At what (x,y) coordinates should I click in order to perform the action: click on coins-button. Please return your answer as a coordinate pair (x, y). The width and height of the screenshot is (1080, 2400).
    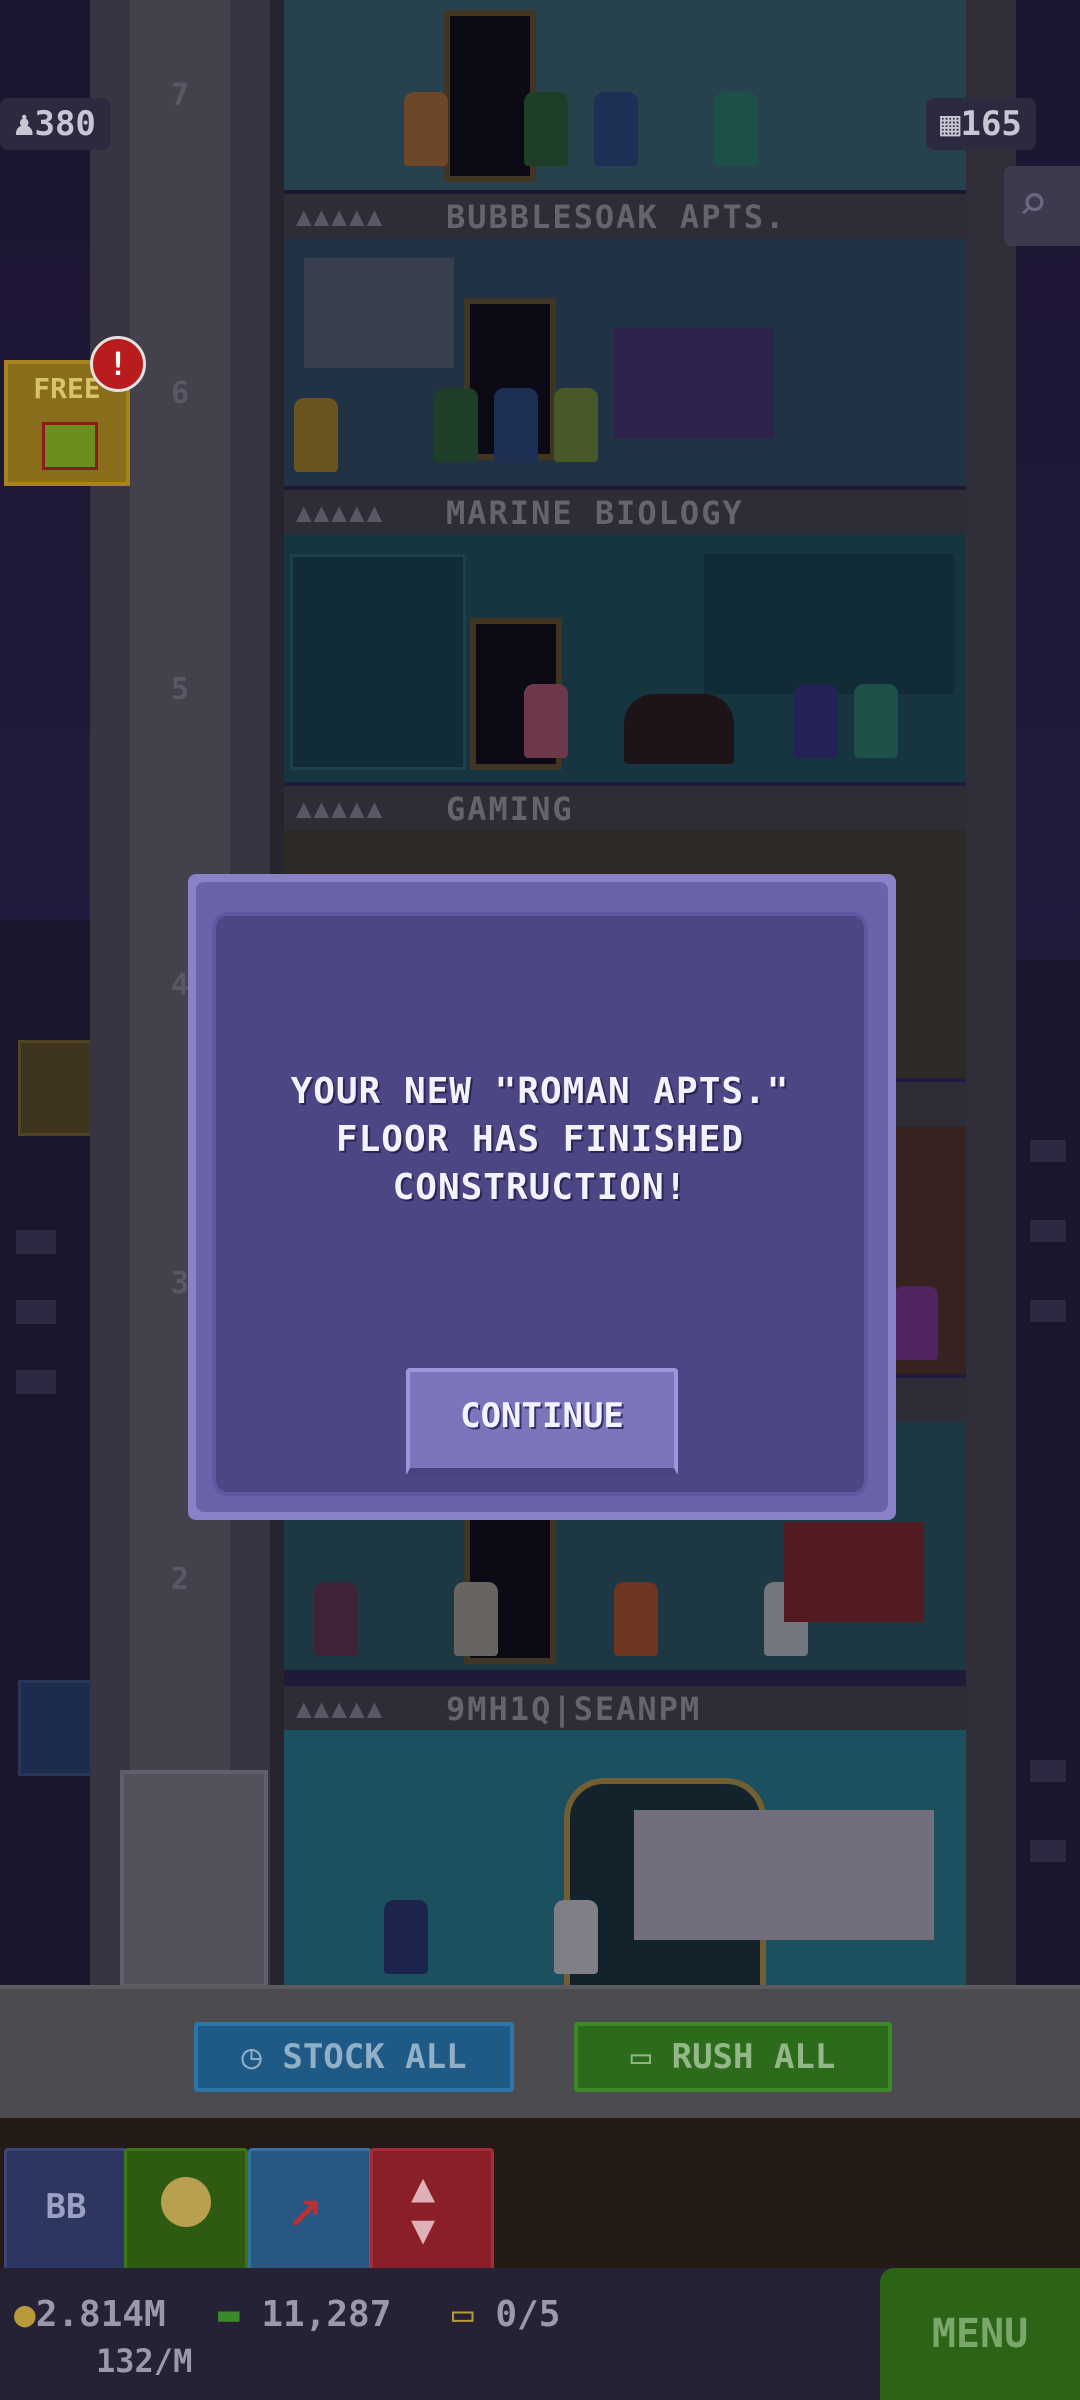
    Looking at the image, I should click on (186, 2210).